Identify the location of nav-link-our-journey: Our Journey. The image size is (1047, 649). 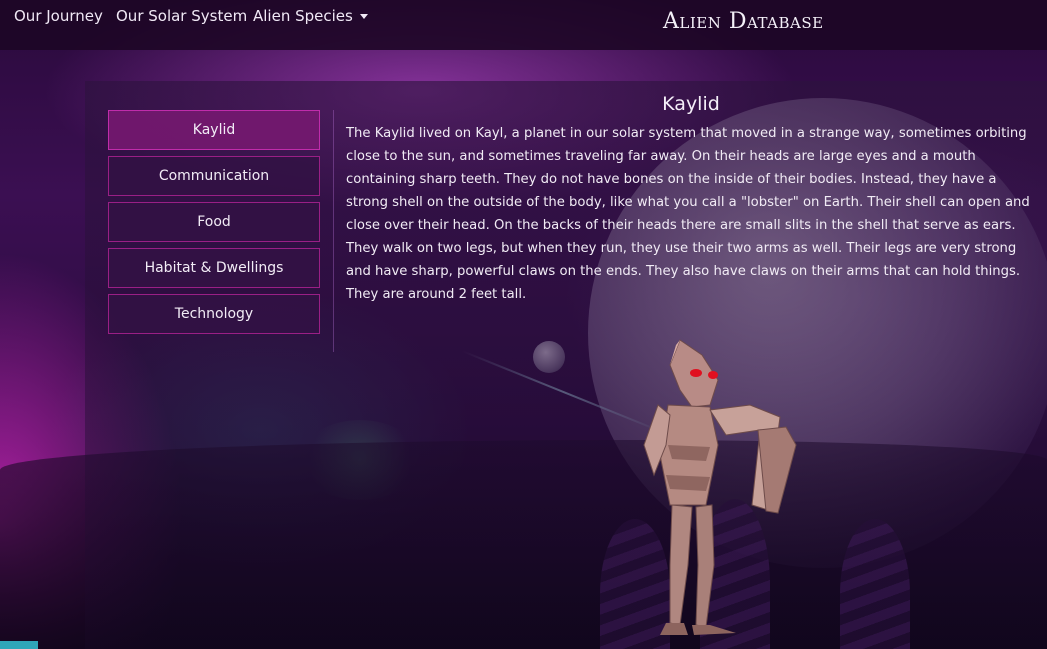
(58, 16).